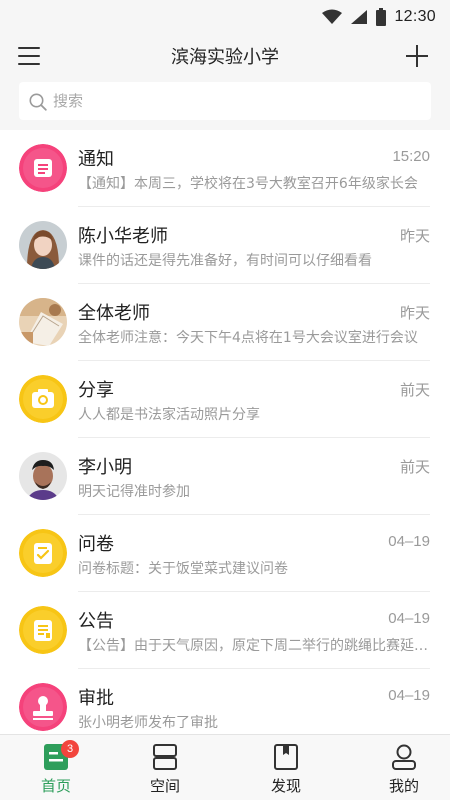 Image resolution: width=450 pixels, height=800 pixels. Describe the element at coordinates (55, 786) in the screenshot. I see `tab-label: 首页` at that location.